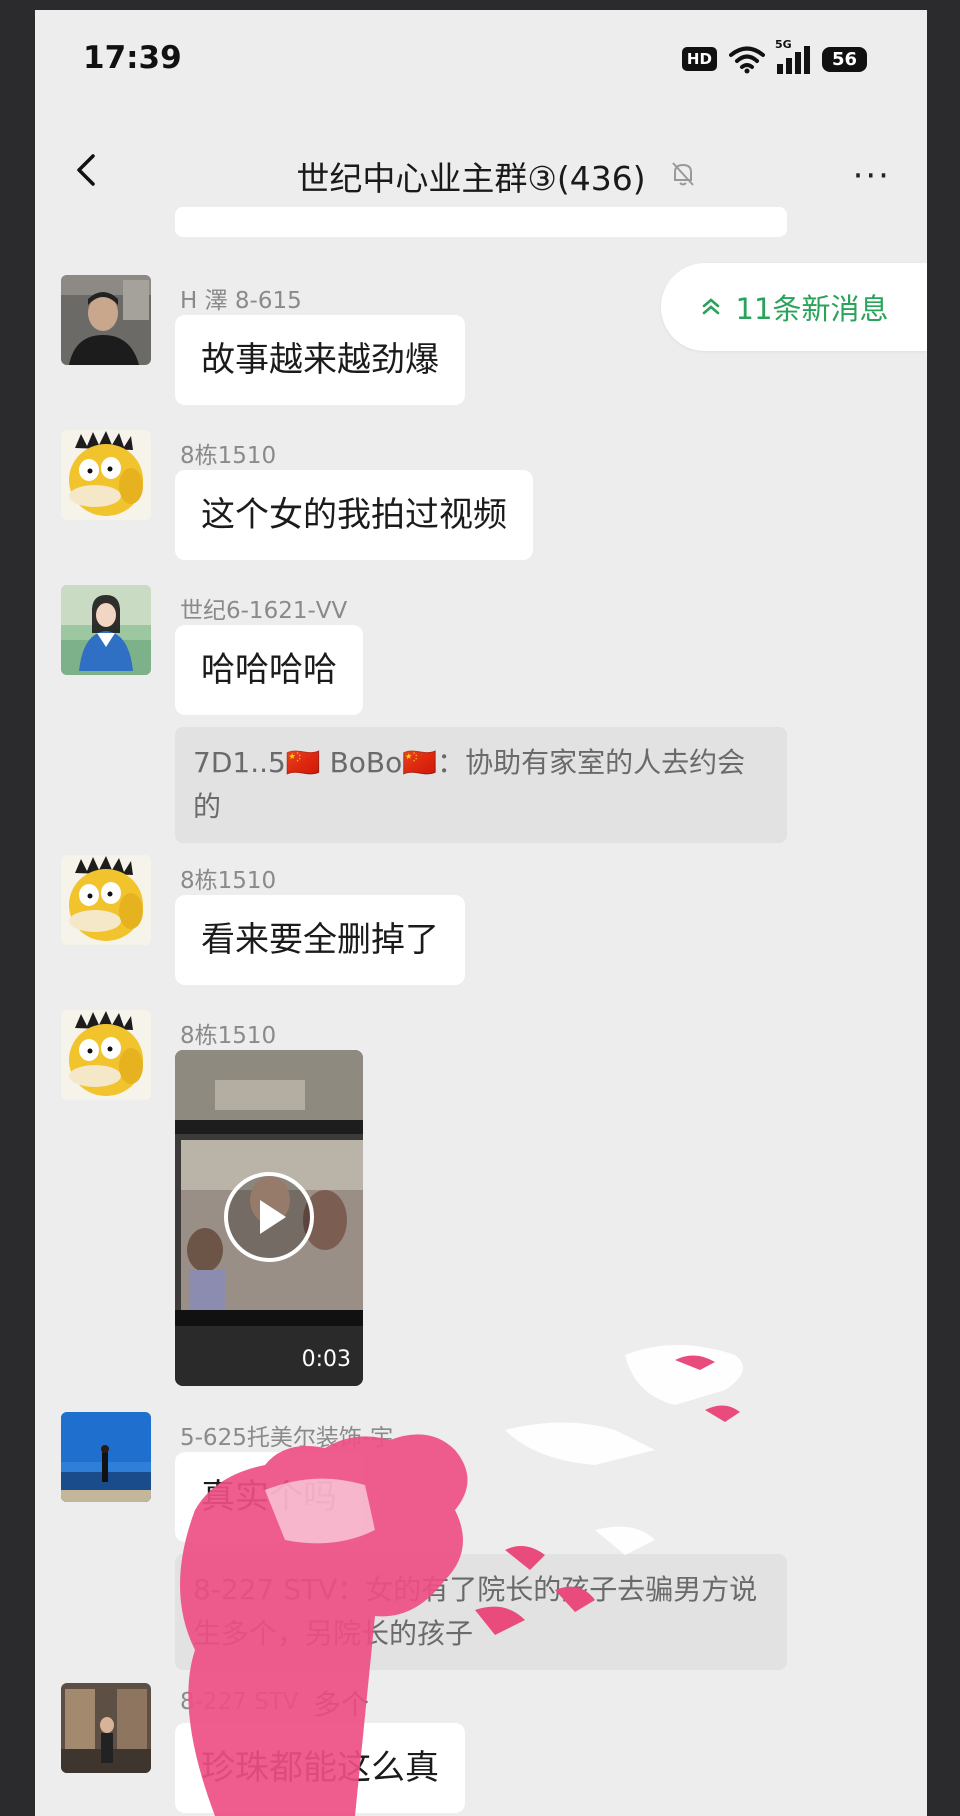  Describe the element at coordinates (792, 56) in the screenshot. I see `signal-icon: 5G` at that location.